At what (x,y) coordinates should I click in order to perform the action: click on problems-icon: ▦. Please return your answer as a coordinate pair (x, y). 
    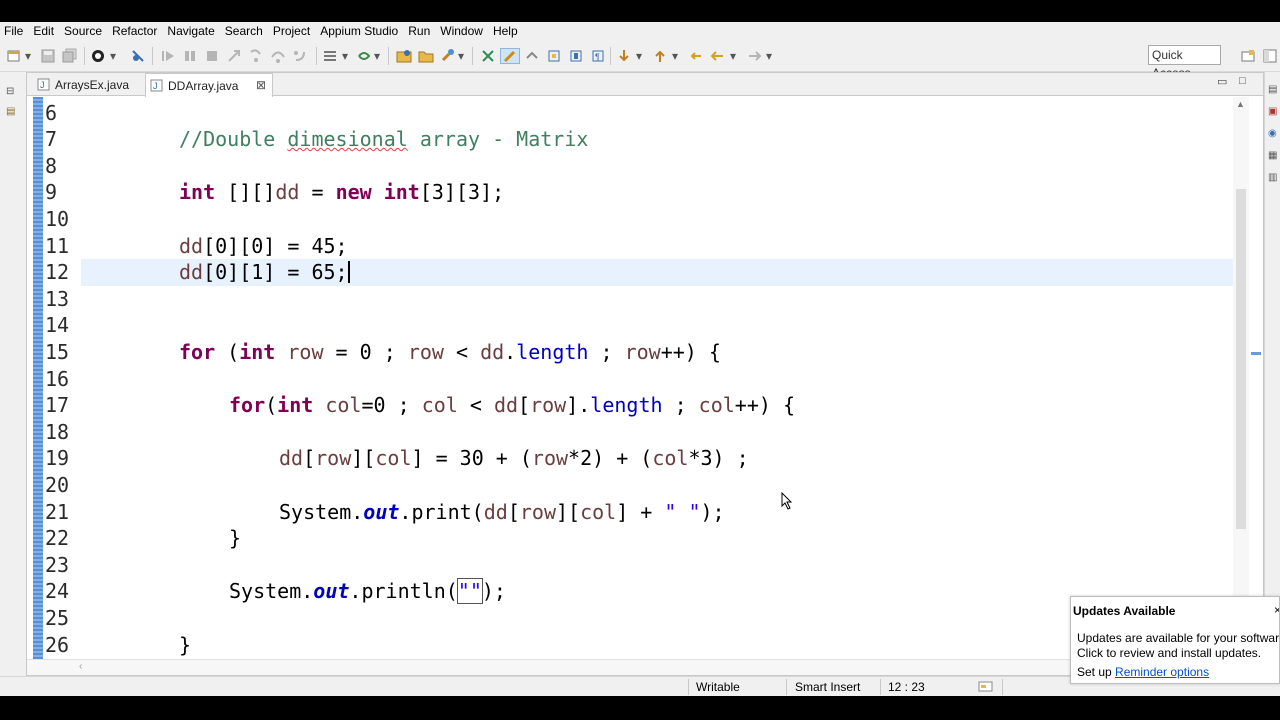
    Looking at the image, I should click on (1272, 155).